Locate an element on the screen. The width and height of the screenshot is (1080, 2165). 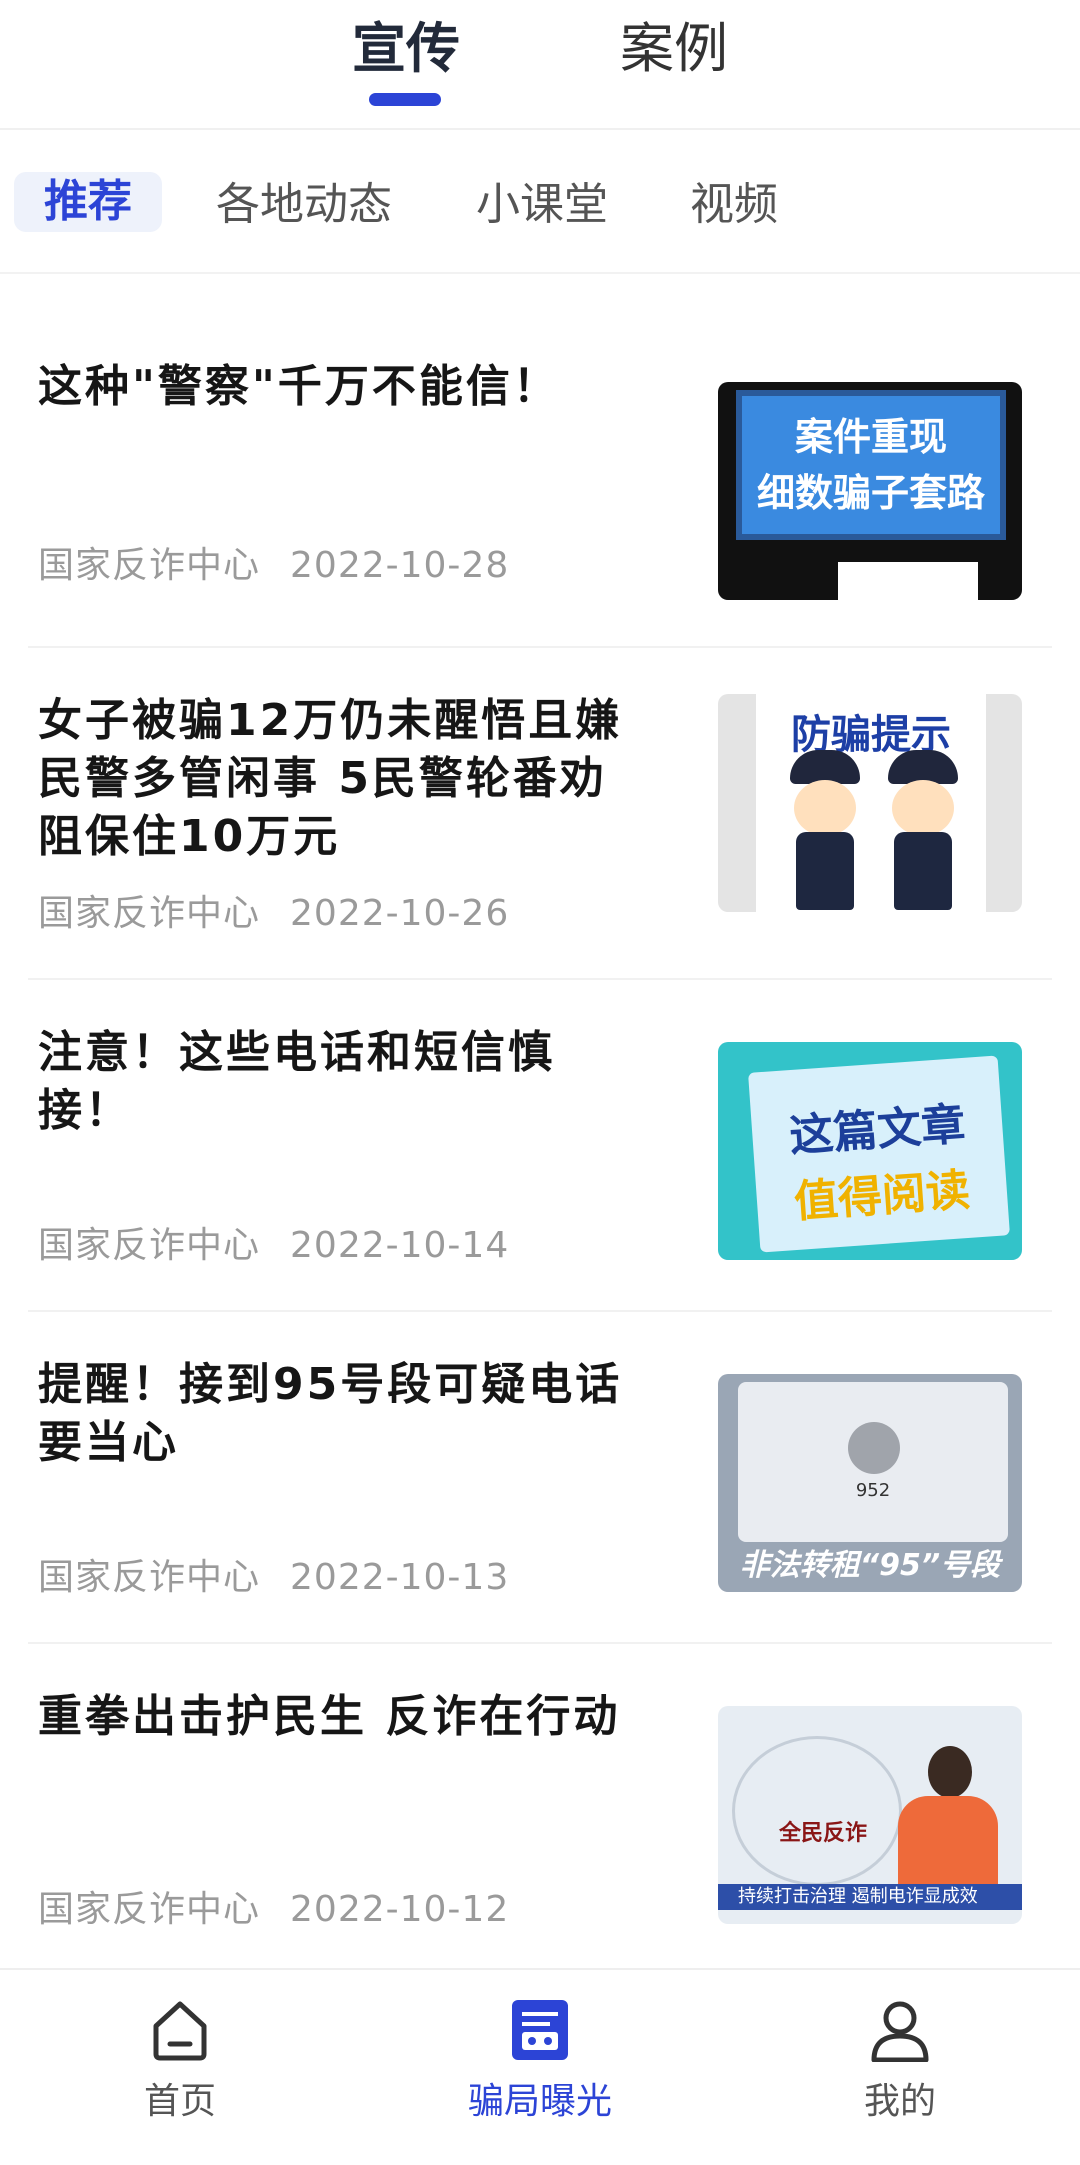
thumbnail-card: 防骗提示 is located at coordinates (871, 803).